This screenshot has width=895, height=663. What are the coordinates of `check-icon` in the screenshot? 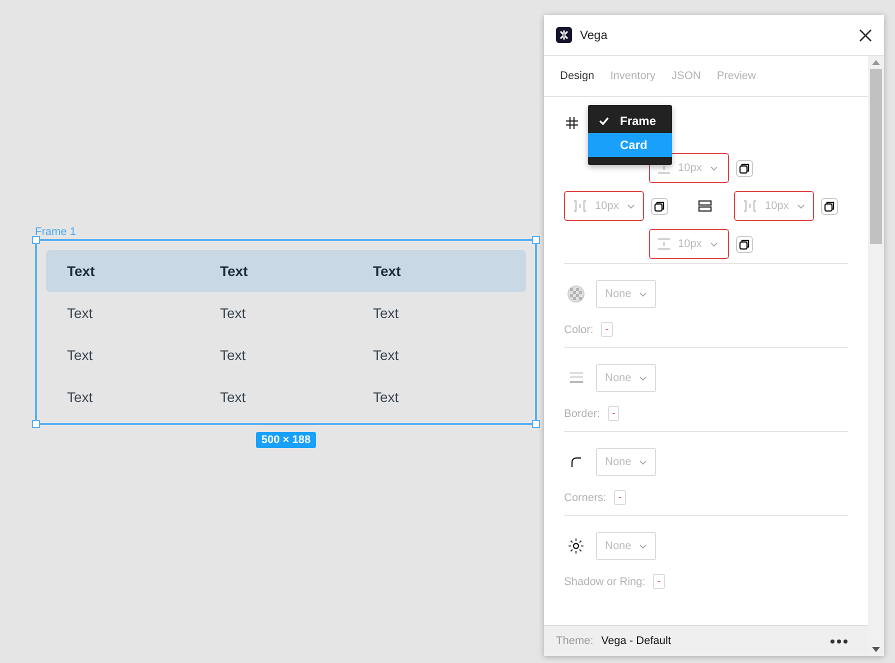 It's located at (604, 121).